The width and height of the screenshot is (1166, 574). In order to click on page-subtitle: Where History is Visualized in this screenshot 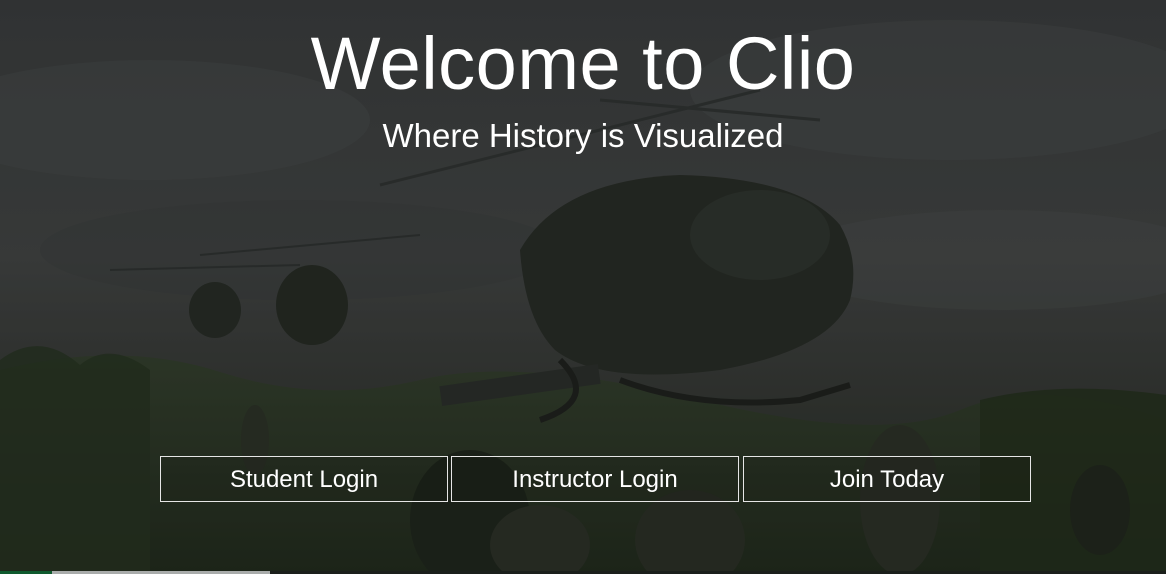, I will do `click(583, 135)`.